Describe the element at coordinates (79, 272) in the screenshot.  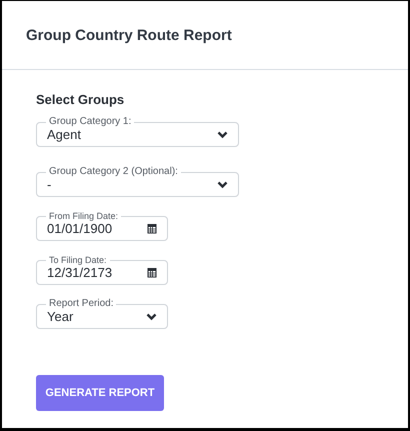
I see `field-value: 12/31/2173` at that location.